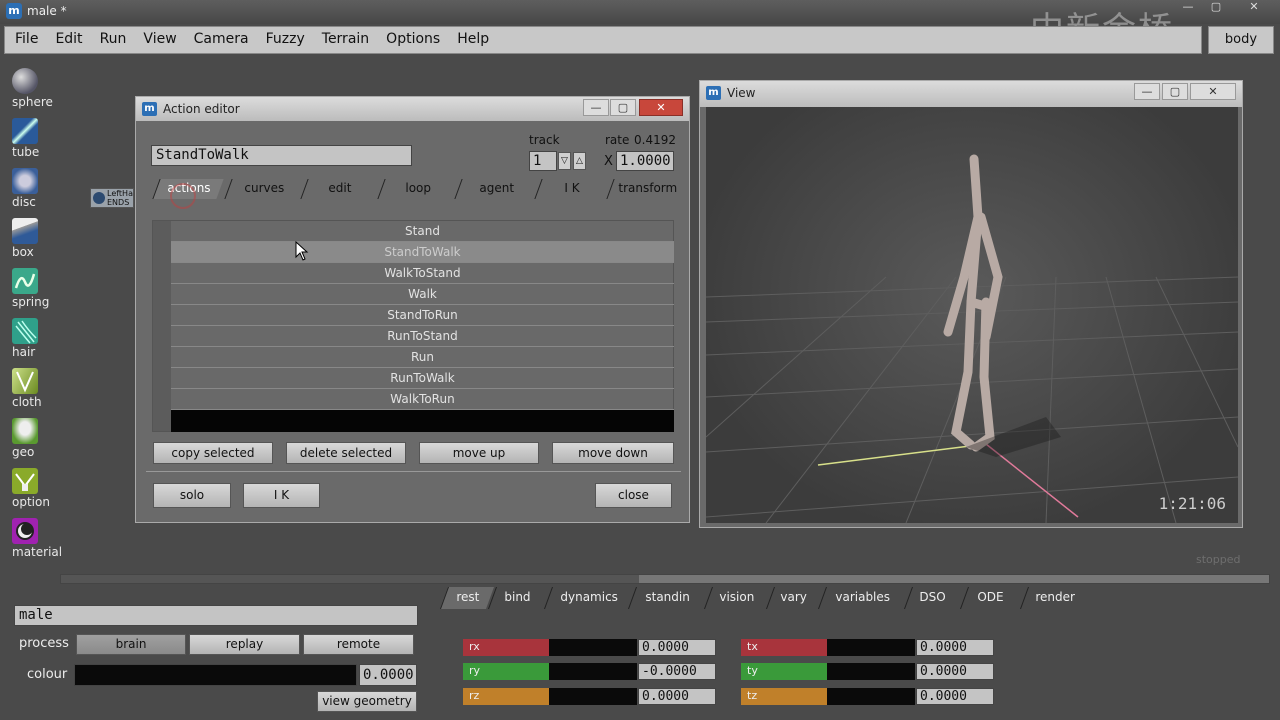 The height and width of the screenshot is (720, 1280). Describe the element at coordinates (640, 25) in the screenshot. I see `window-titlebar: m male * 中新金桥 — ▢ ✕` at that location.